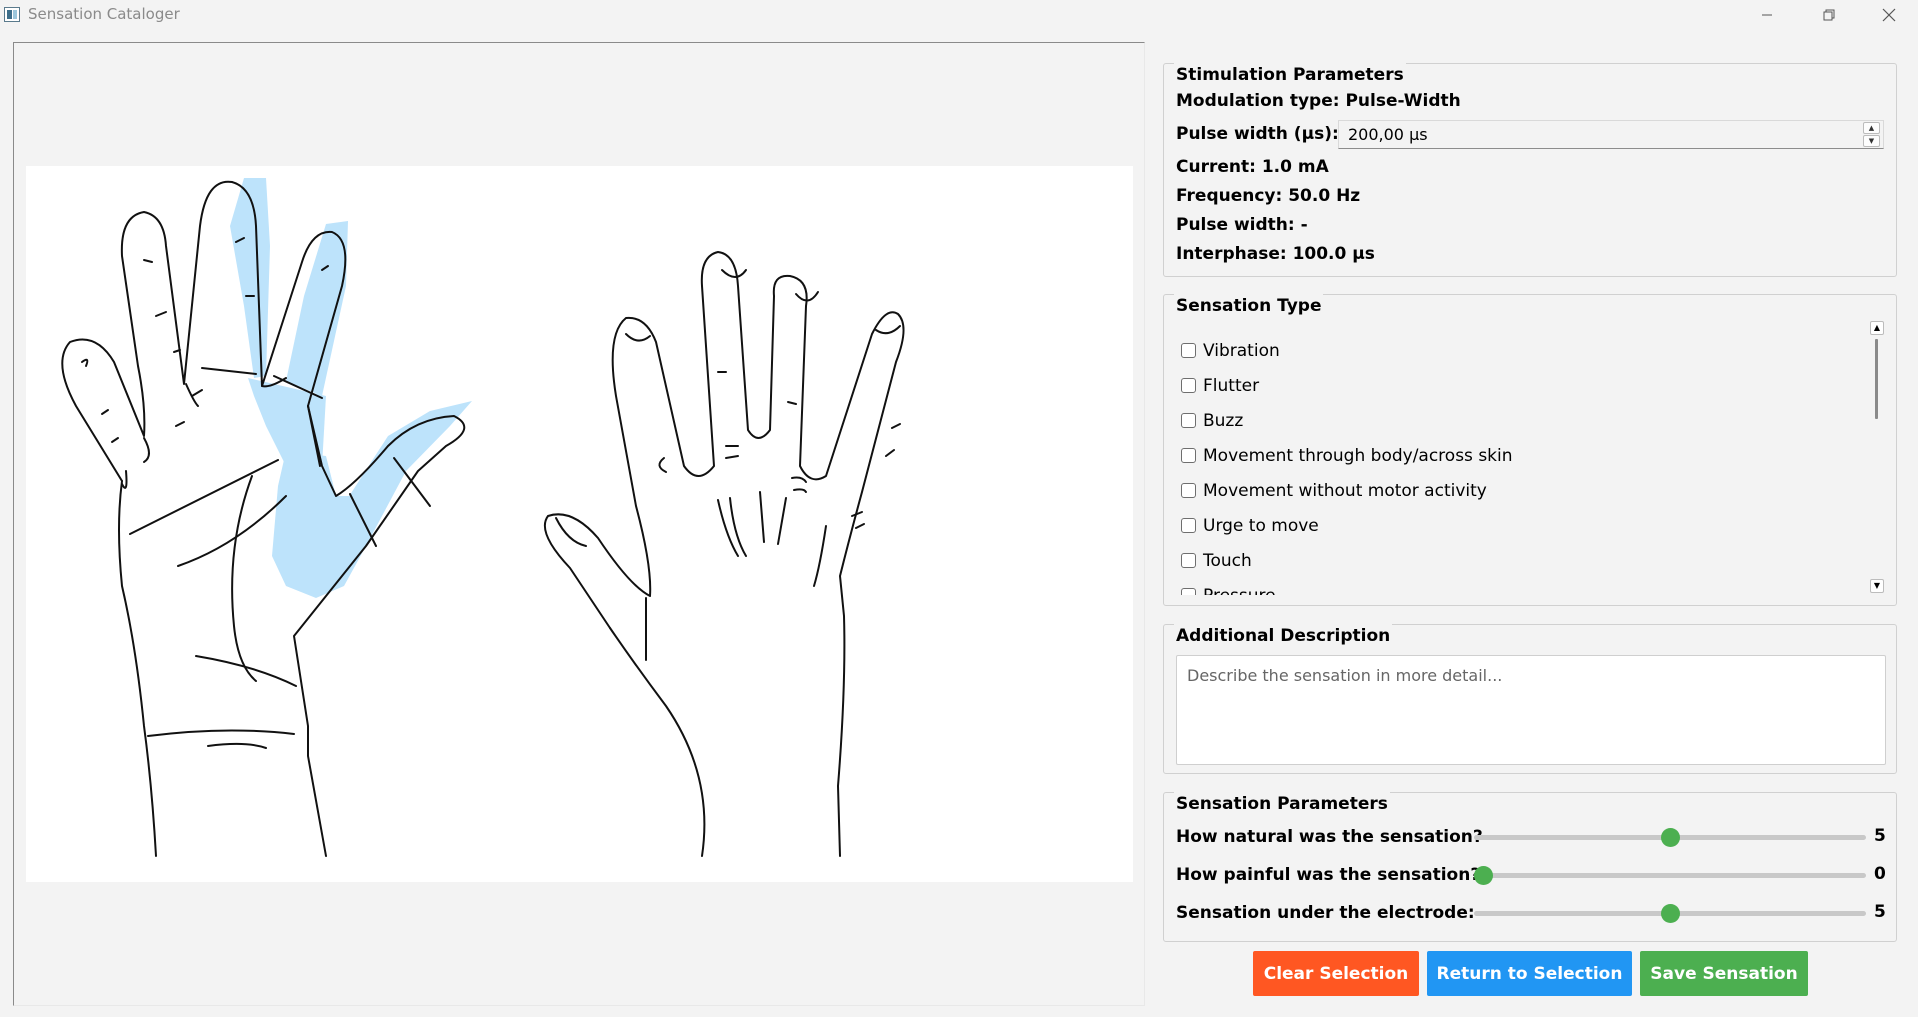 The image size is (1918, 1017). Describe the element at coordinates (1336, 973) in the screenshot. I see `clear-selection-button: Clear Selection` at that location.